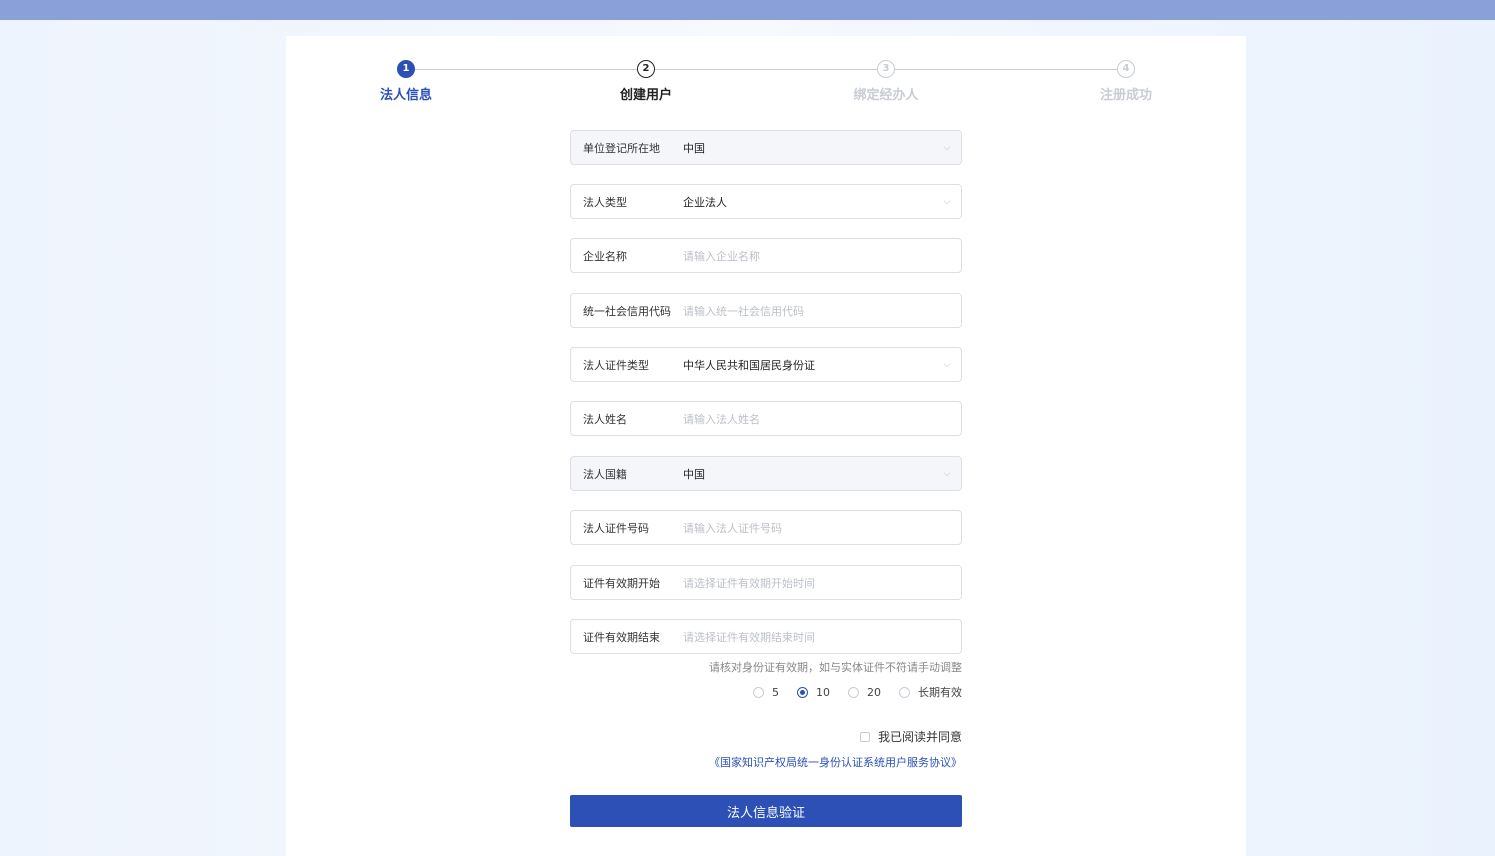  I want to click on valid-end-label: 证件有效期结束, so click(621, 637).